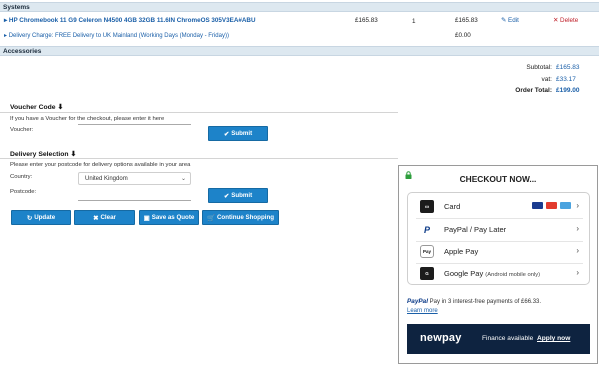  What do you see at coordinates (569, 20) in the screenshot?
I see `delete-label: Delete` at bounding box center [569, 20].